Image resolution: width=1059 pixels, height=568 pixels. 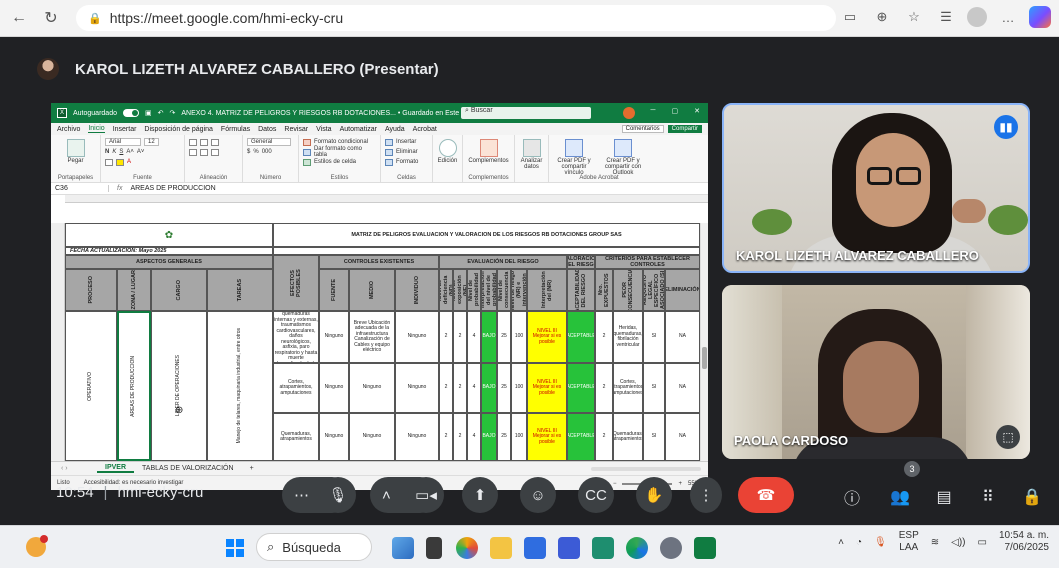 I want to click on taskbar-app-calculator, so click(x=603, y=548).